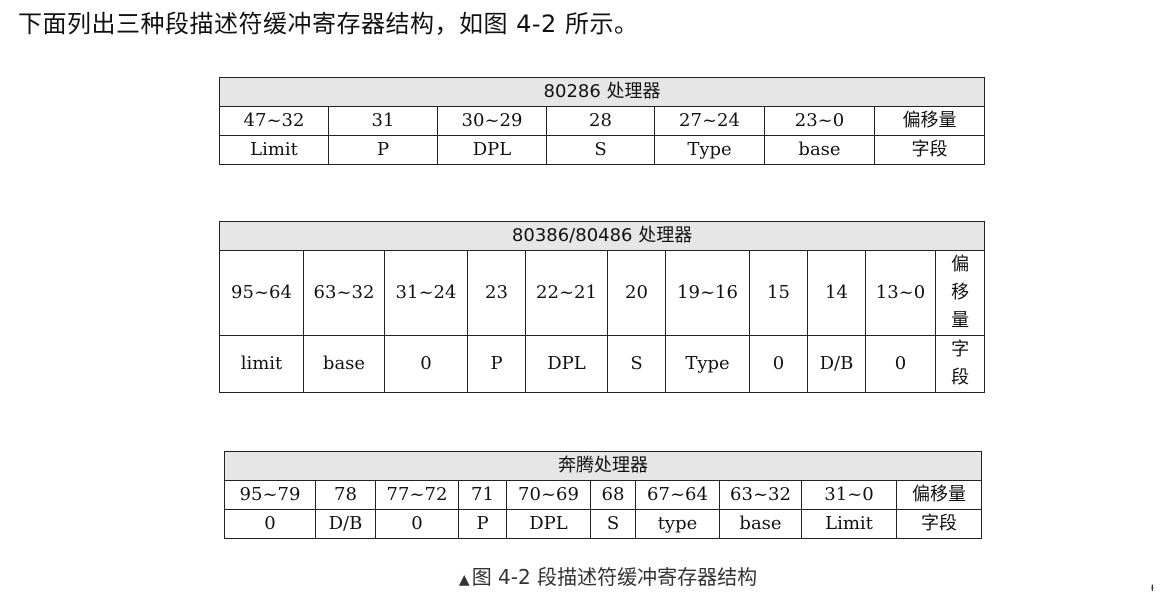 The image size is (1160, 594). What do you see at coordinates (496, 293) in the screenshot?
I see `bit-range-cell: 23` at bounding box center [496, 293].